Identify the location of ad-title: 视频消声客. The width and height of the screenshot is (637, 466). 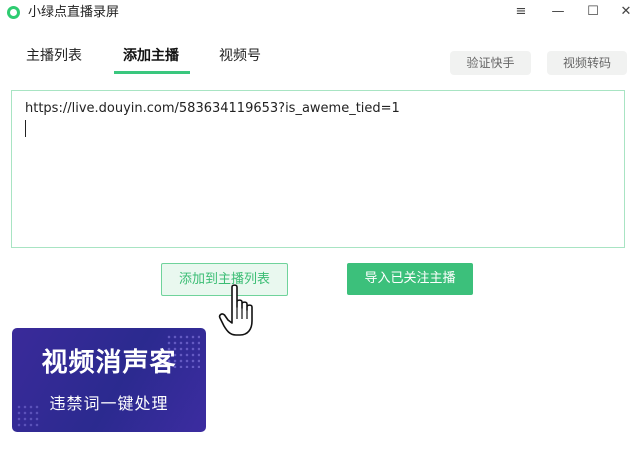
(109, 363).